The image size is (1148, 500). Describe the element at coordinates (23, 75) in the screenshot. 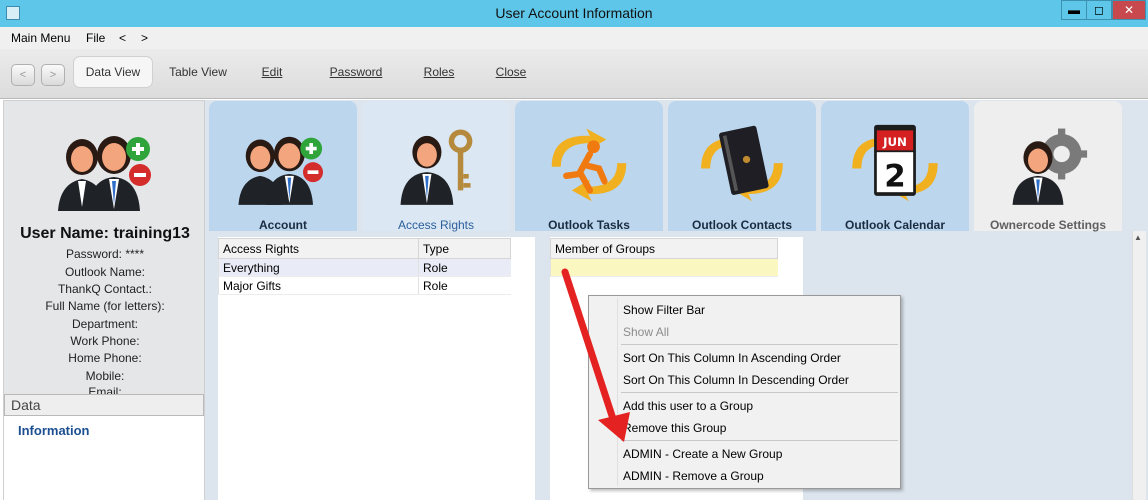

I see `back-button: <` at that location.